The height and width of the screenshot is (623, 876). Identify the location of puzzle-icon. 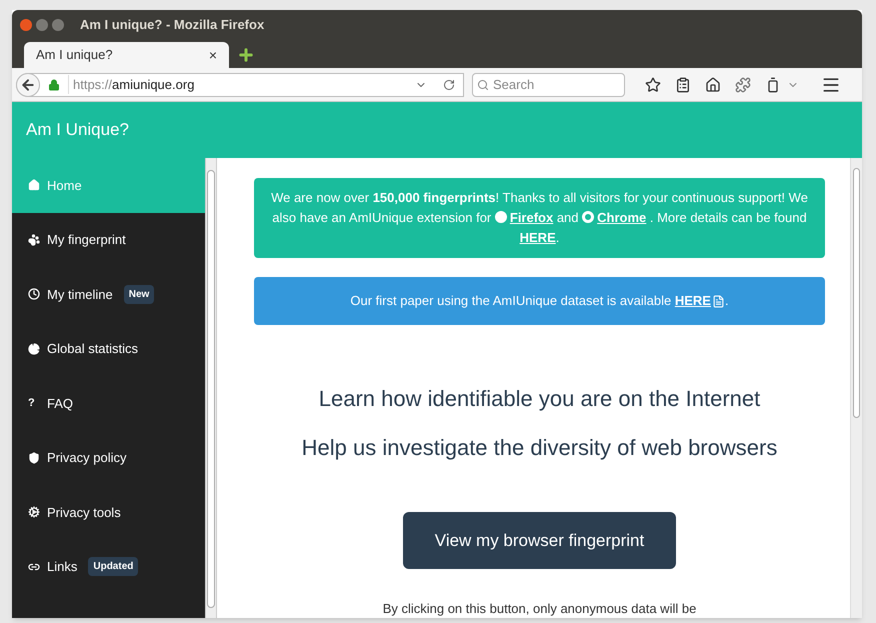
(743, 84).